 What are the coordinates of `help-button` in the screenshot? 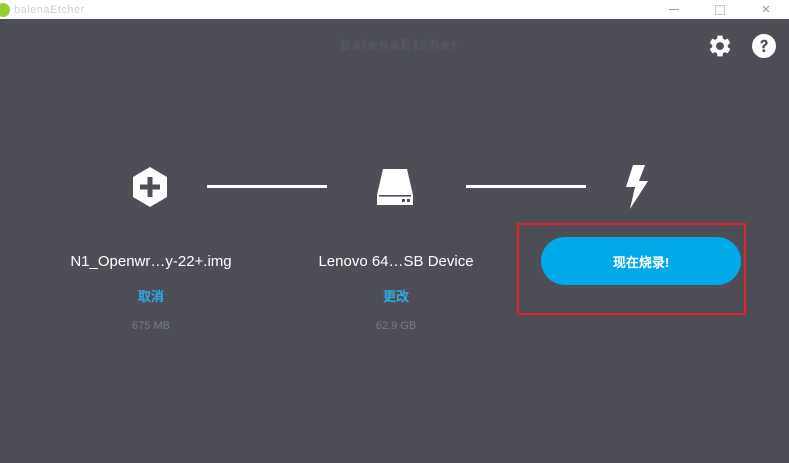 It's located at (764, 46).